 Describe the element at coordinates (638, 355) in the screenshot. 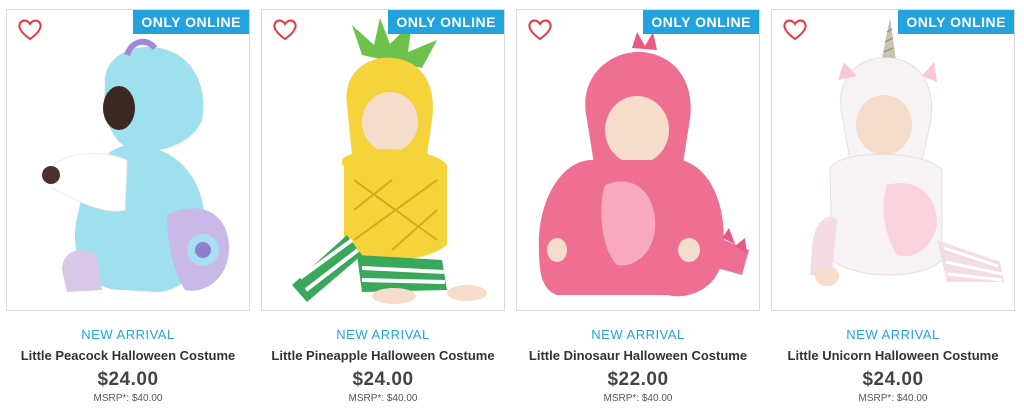

I see `product-name-link: Little Dinosaur Halloween Costume` at that location.